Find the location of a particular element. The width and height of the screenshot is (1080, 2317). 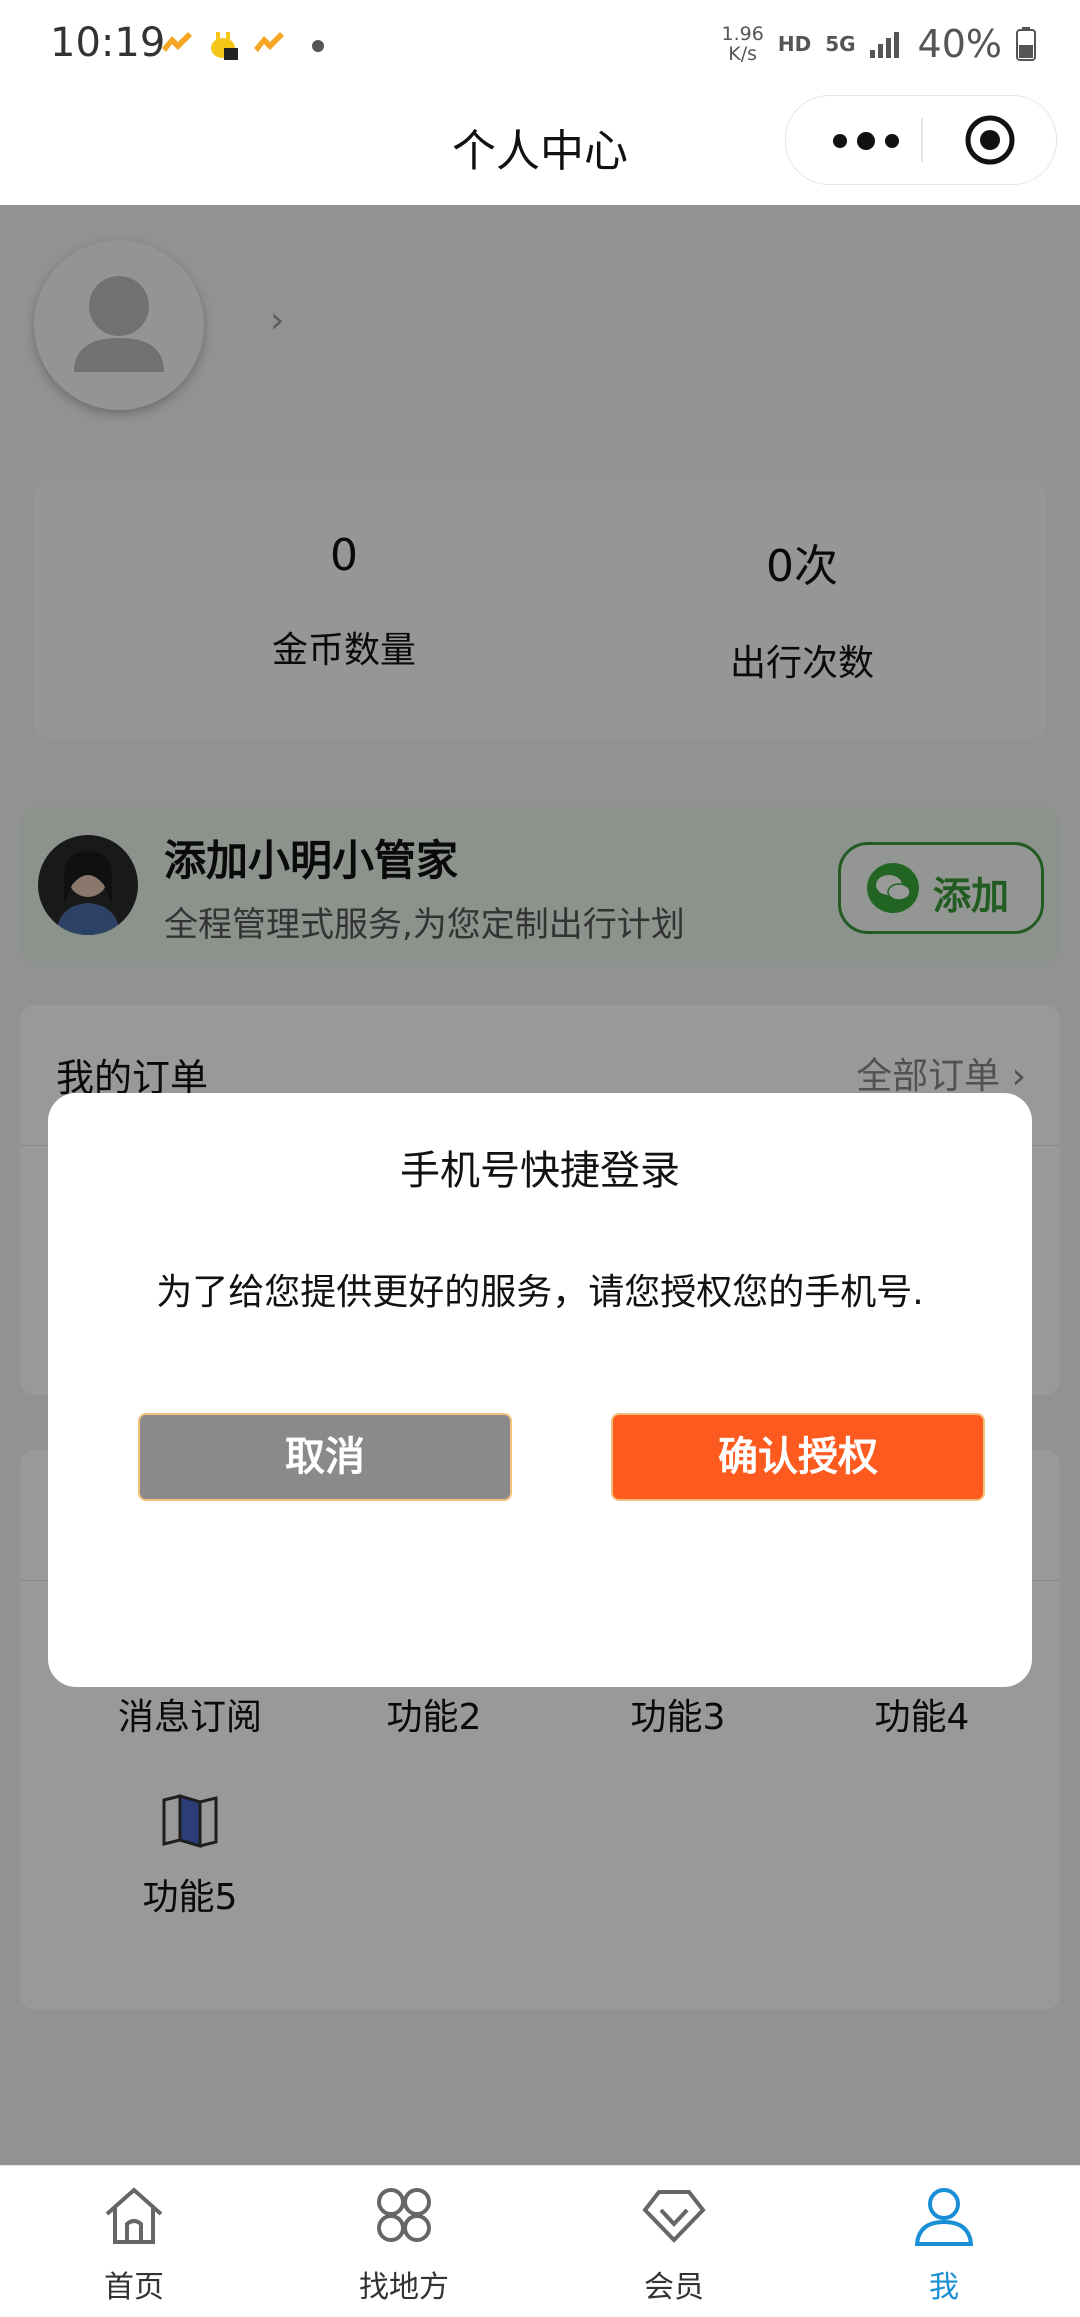

tab-home: 首页 is located at coordinates (134, 2243).